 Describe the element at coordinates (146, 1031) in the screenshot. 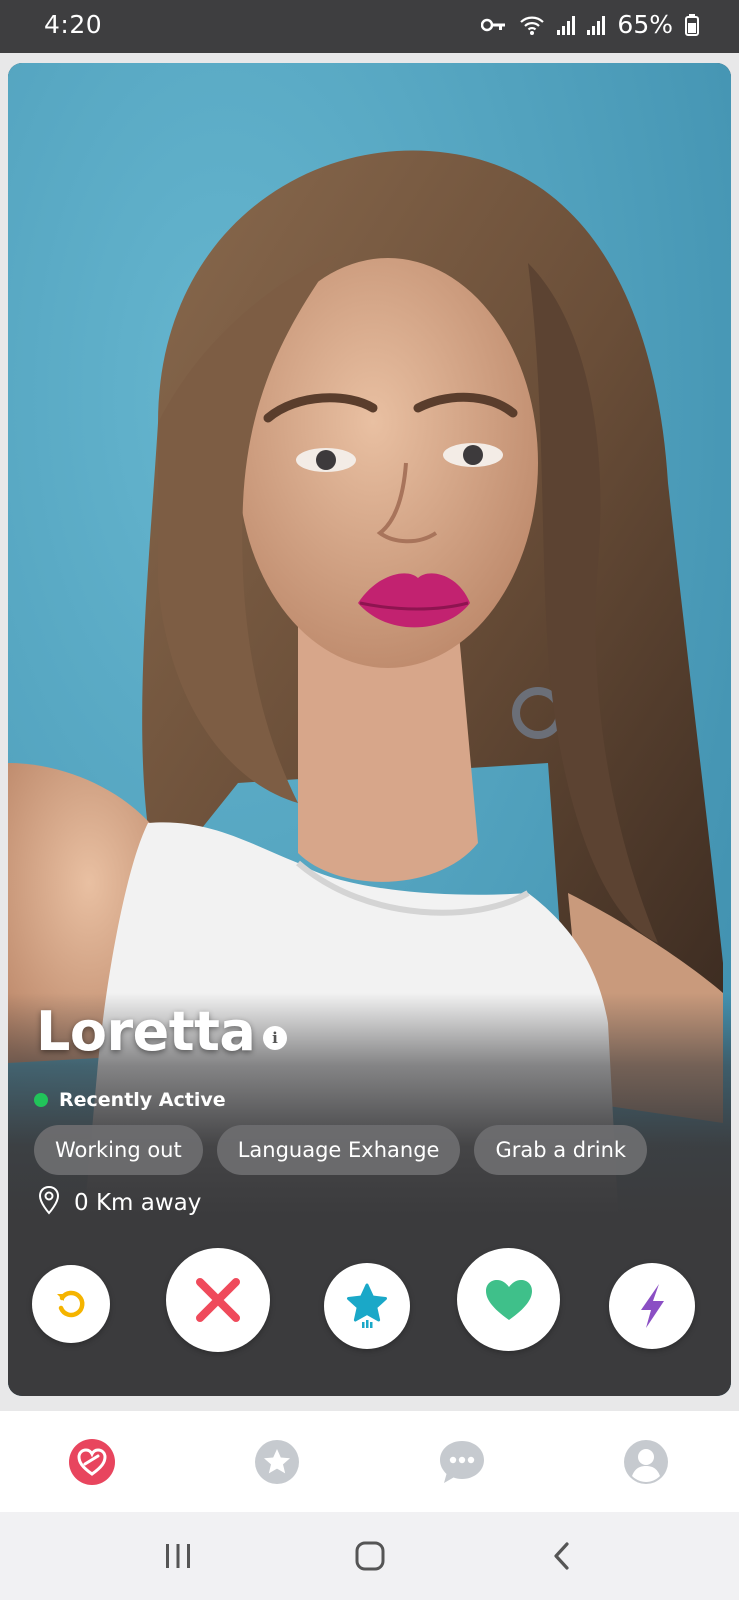

I see `profile-name: Loretta` at that location.